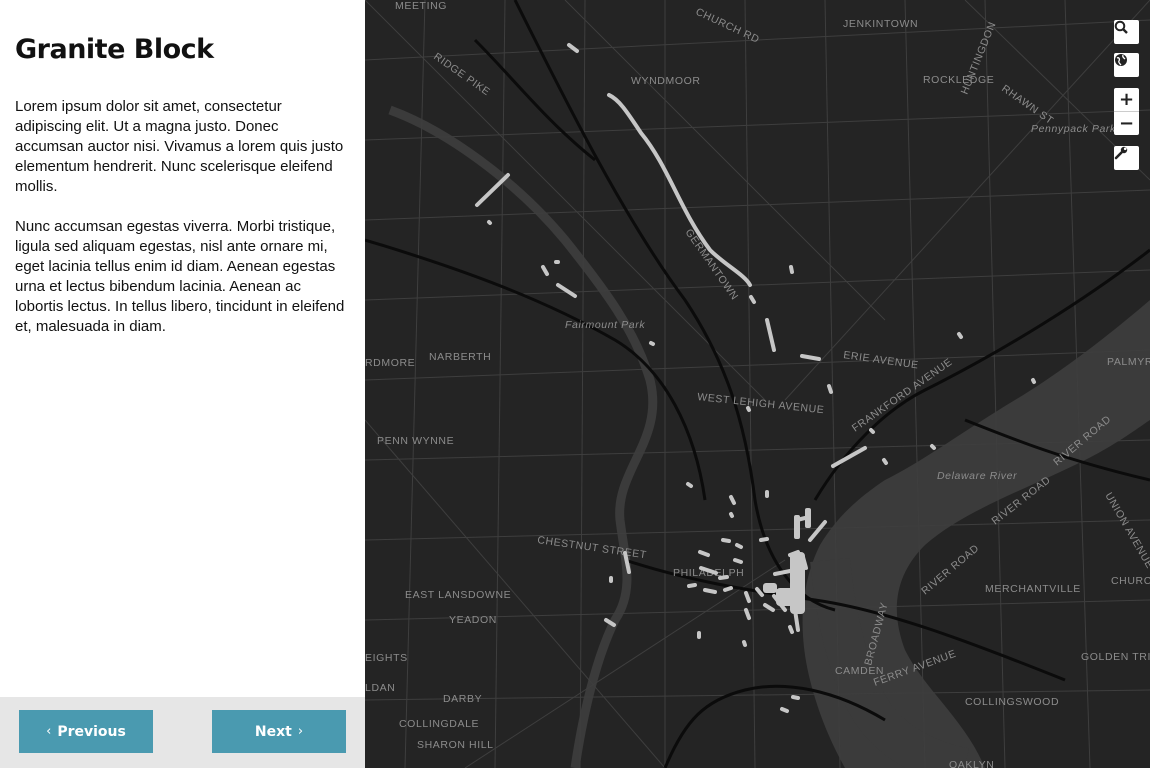  Describe the element at coordinates (666, 81) in the screenshot. I see `label-wyndmoor: WYNDMOOR` at that location.